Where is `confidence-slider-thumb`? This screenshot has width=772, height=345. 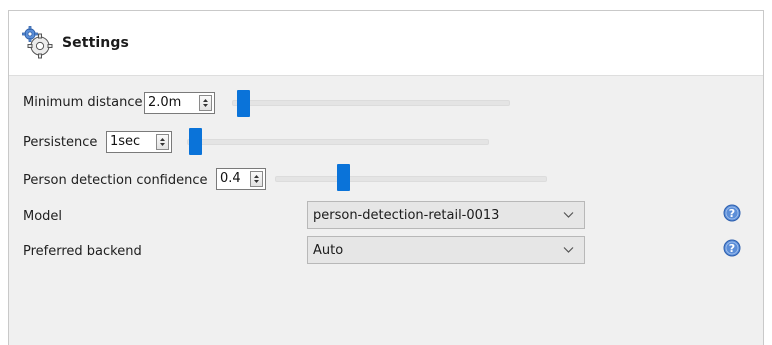 confidence-slider-thumb is located at coordinates (343, 177).